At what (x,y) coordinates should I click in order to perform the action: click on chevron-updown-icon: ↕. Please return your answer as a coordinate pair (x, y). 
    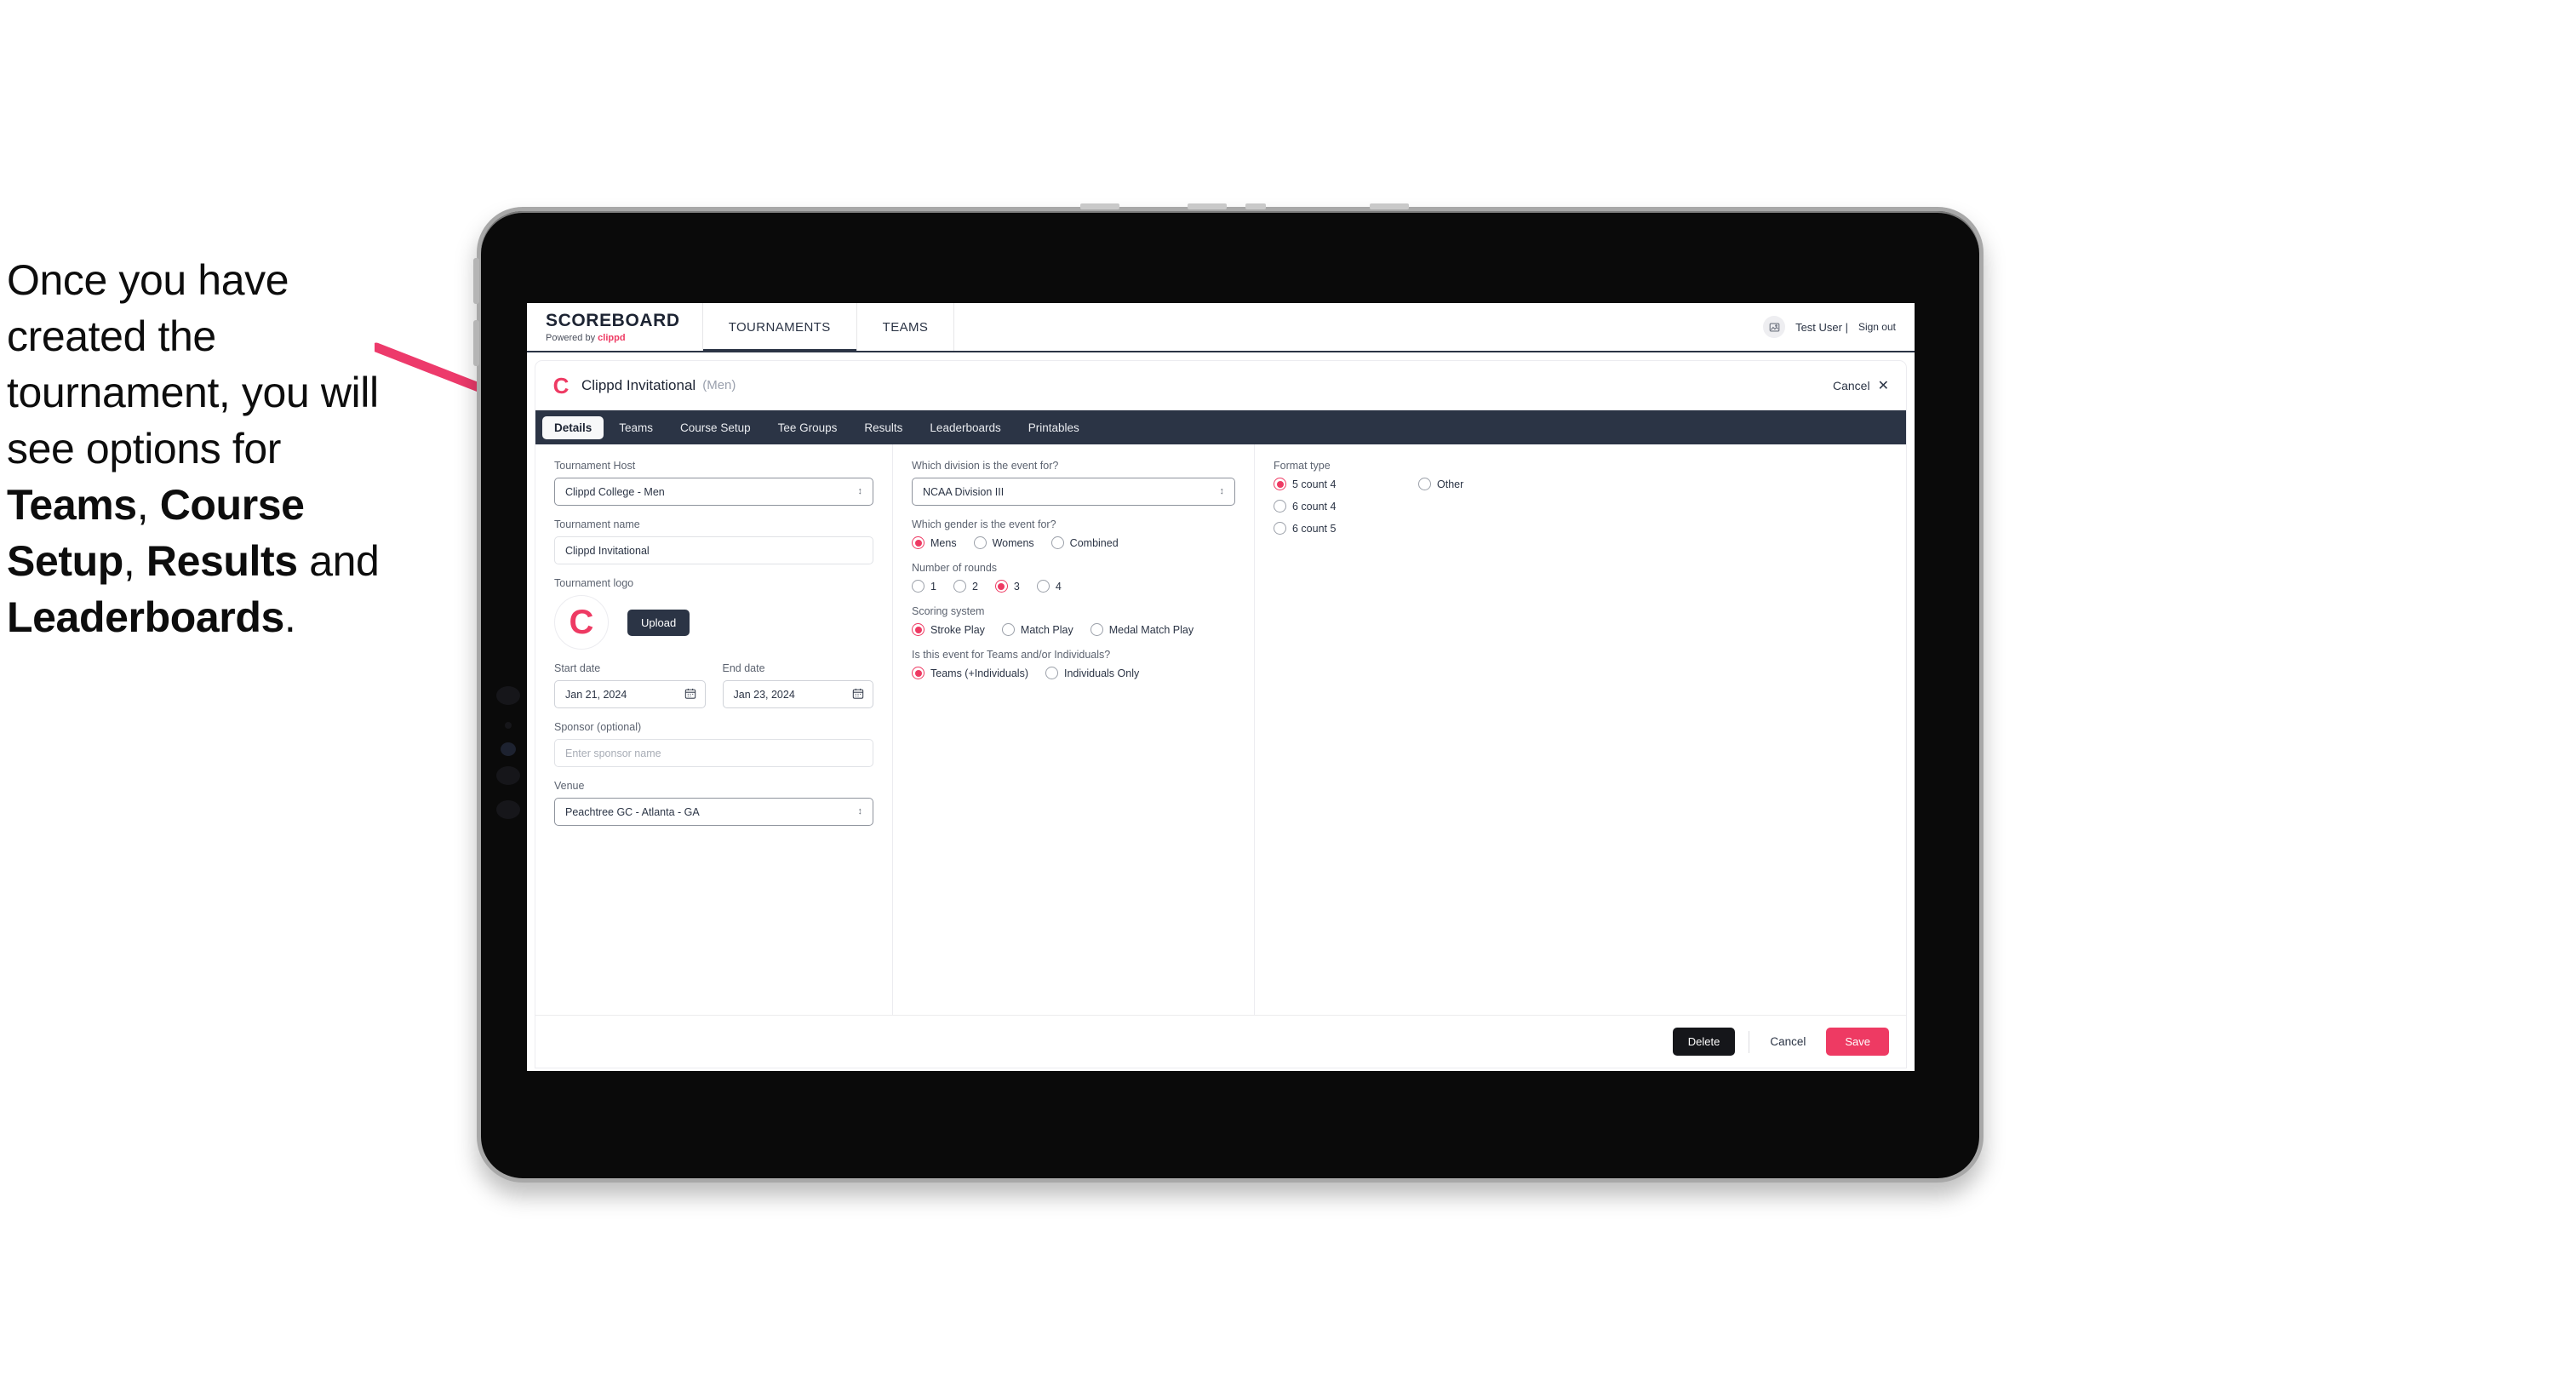
    Looking at the image, I should click on (860, 491).